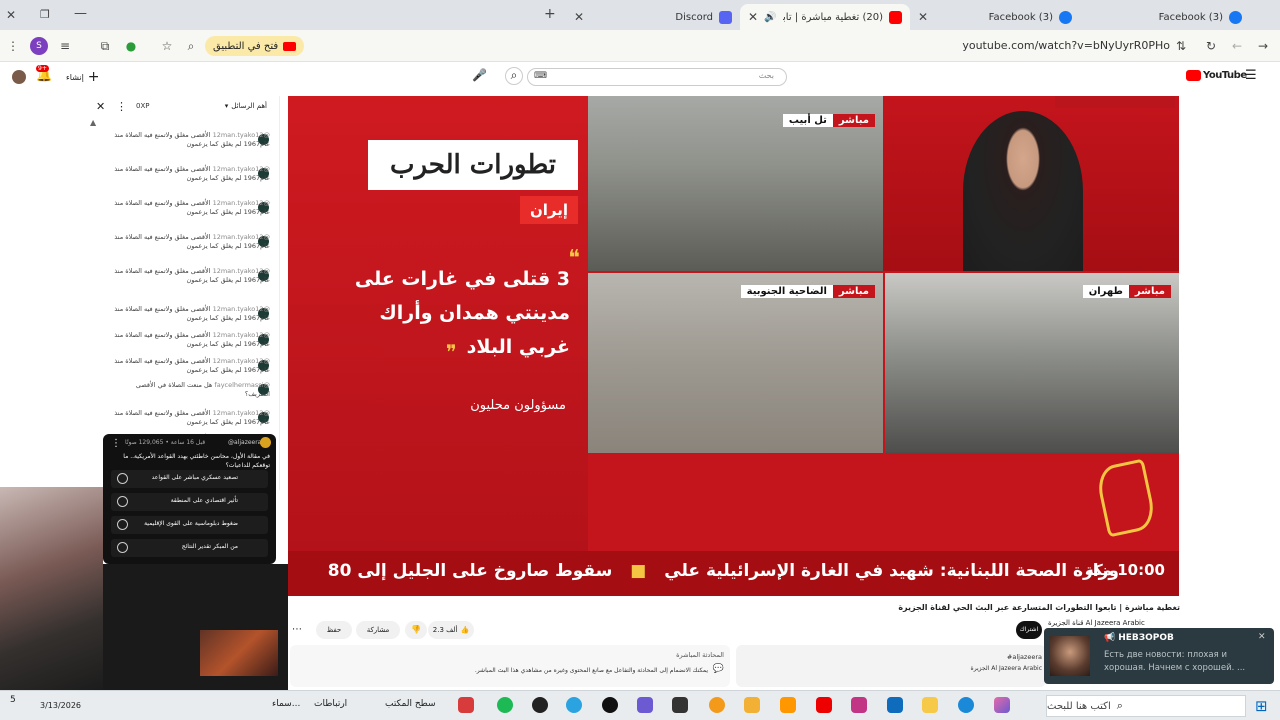 The image size is (1280, 720). I want to click on more-actions-icon: ⋯, so click(297, 629).